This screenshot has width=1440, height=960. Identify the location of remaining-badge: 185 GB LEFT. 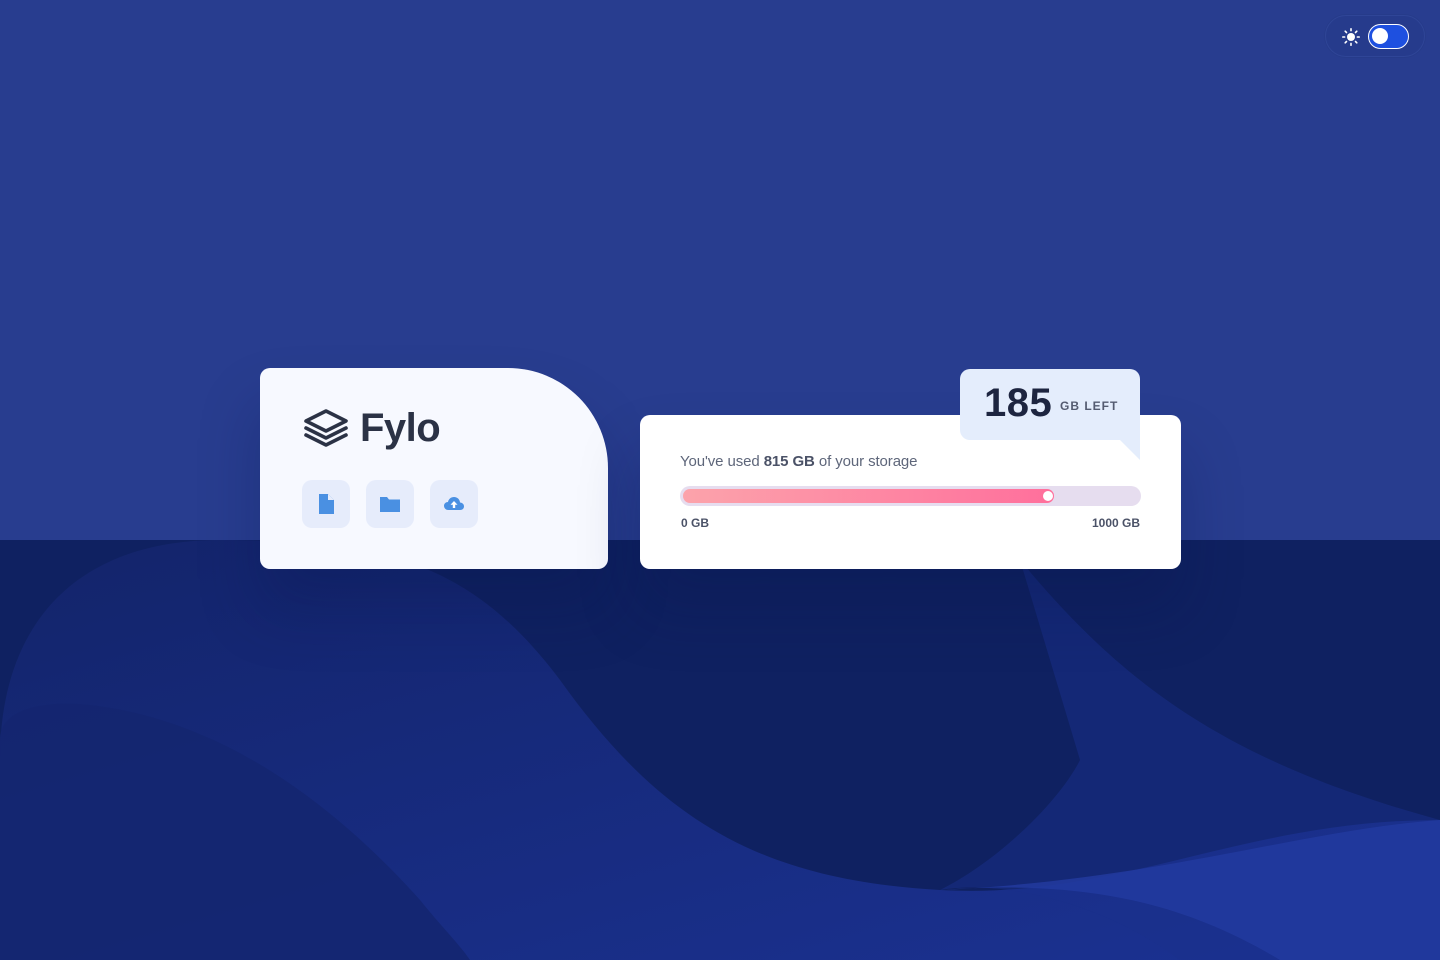
(1050, 414).